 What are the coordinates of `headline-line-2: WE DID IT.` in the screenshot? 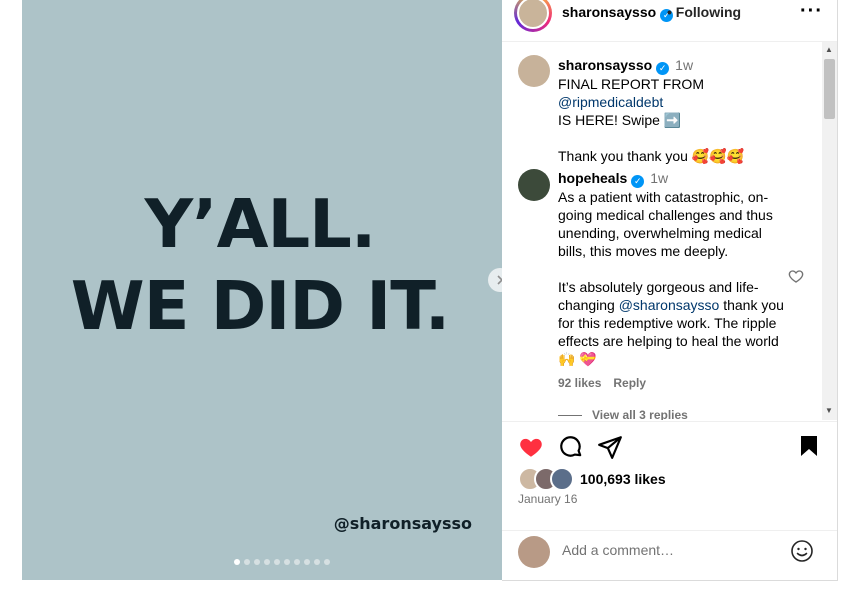 It's located at (260, 306).